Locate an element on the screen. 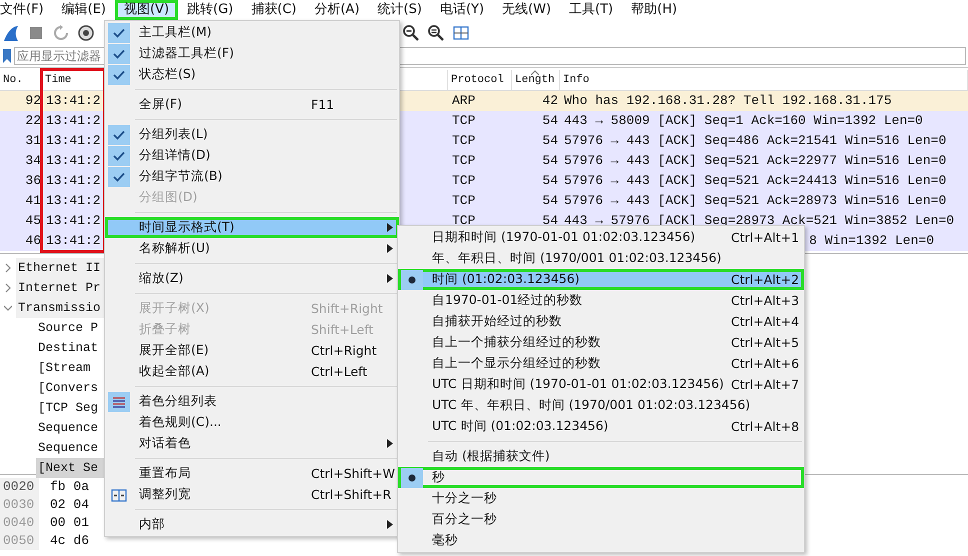  table-cell-text: 31 is located at coordinates (33, 141).